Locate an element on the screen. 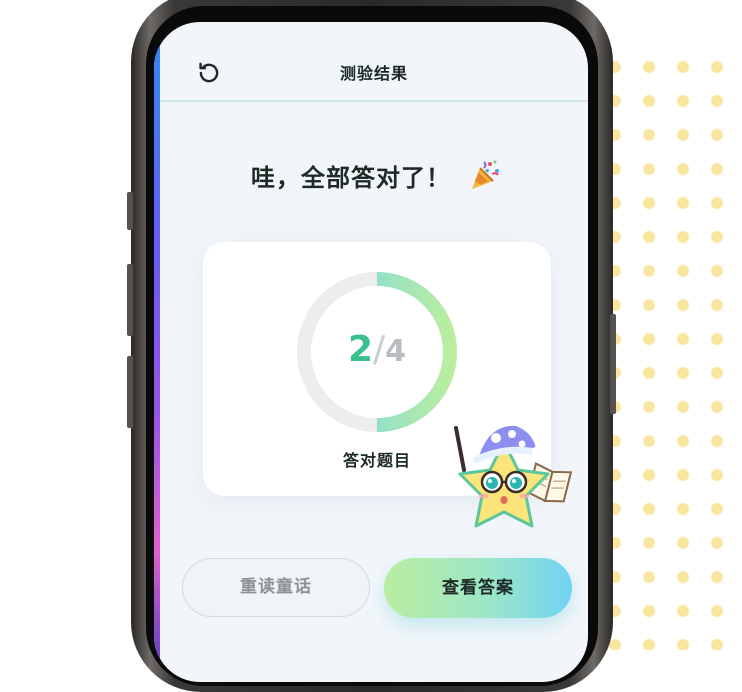 This screenshot has height=692, width=742. page-title: 测验结果 is located at coordinates (373, 73).